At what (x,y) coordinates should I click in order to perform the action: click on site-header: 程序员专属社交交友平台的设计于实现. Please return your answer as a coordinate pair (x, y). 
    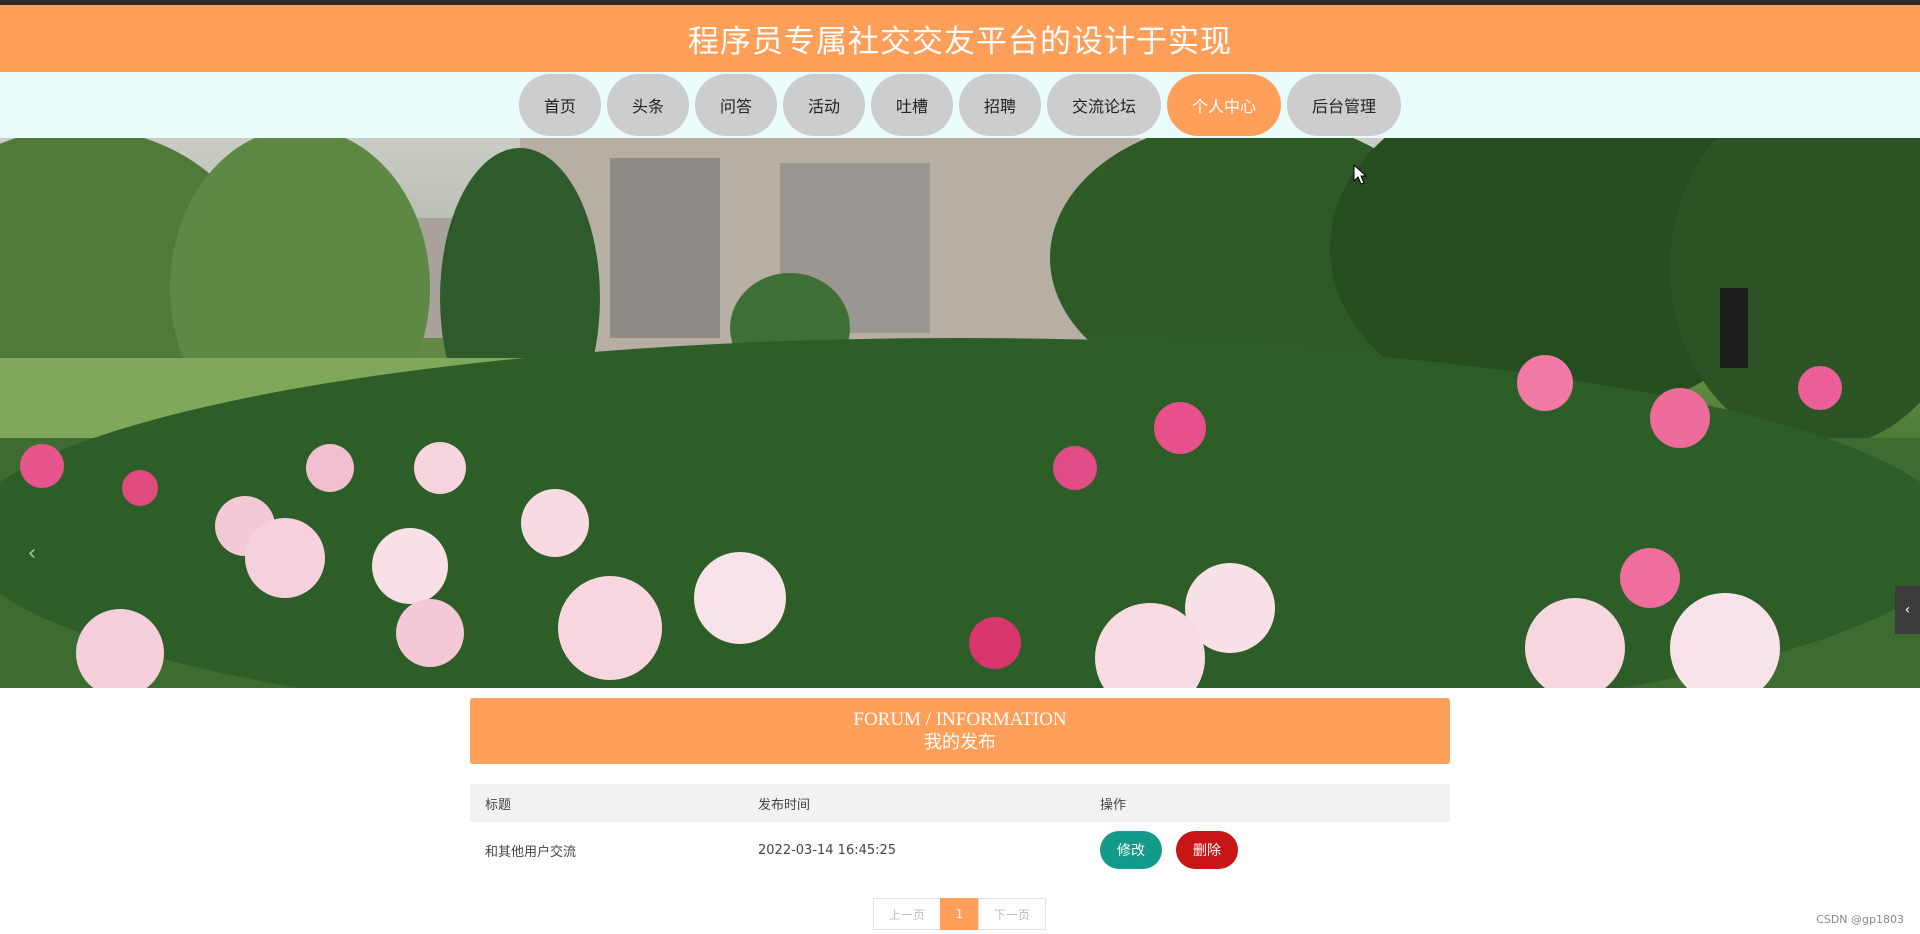
    Looking at the image, I should click on (960, 38).